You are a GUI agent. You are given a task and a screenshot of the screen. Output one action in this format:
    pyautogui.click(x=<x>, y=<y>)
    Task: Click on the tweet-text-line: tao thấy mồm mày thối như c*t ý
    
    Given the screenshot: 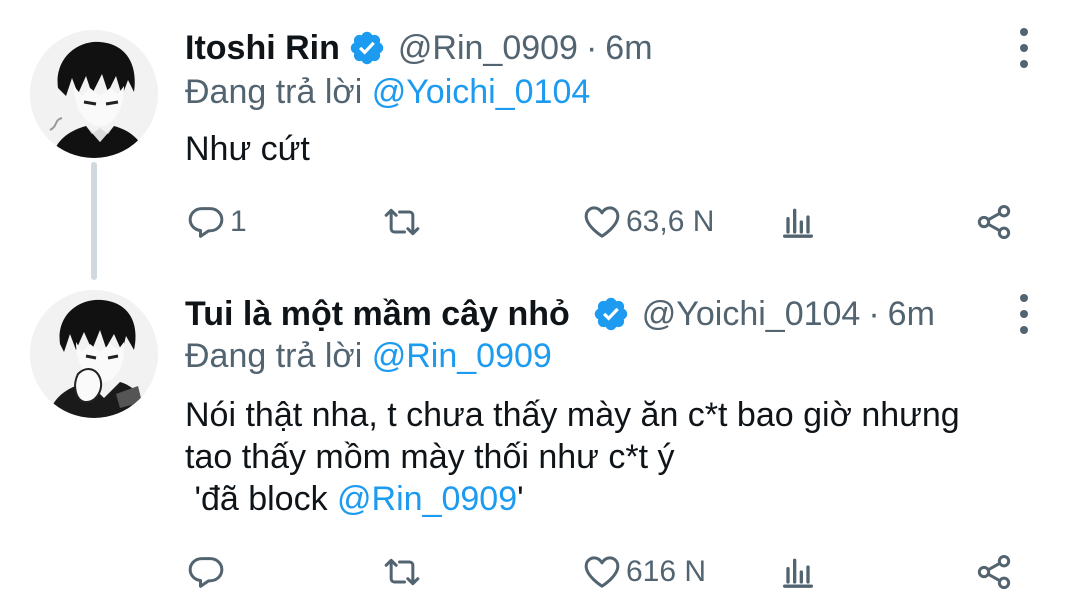 What is the action you would take?
    pyautogui.click(x=430, y=457)
    